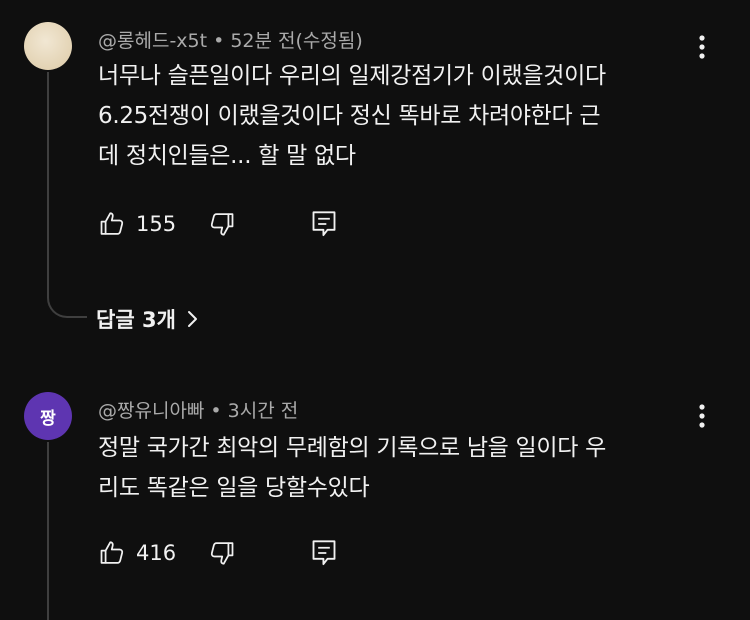 Image resolution: width=750 pixels, height=620 pixels. Describe the element at coordinates (296, 41) in the screenshot. I see `comment-time: 52분 전(수정됨)` at that location.